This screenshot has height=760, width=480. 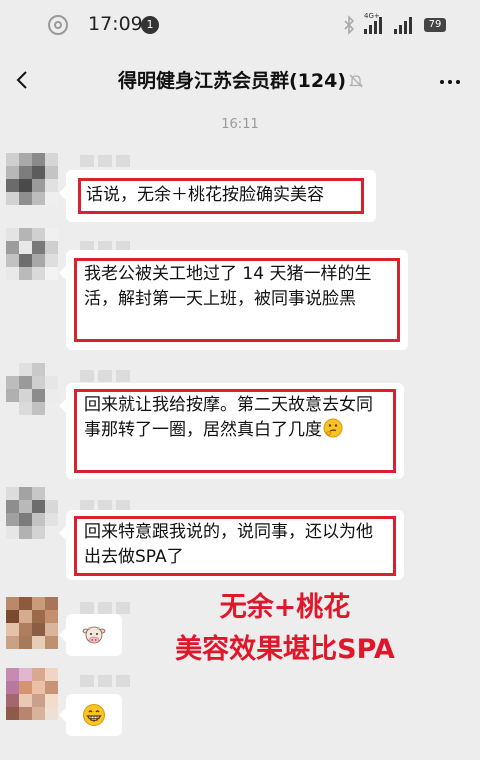 What do you see at coordinates (94, 635) in the screenshot?
I see `cow-face-icon` at bounding box center [94, 635].